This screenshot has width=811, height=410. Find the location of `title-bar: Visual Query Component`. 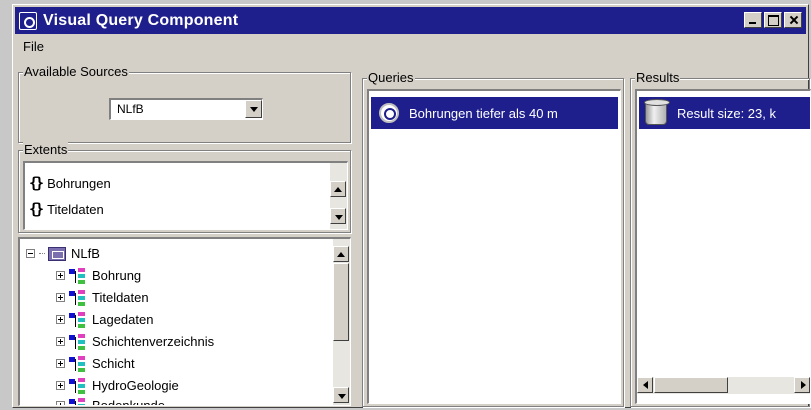

title-bar: Visual Query Component is located at coordinates (410, 20).